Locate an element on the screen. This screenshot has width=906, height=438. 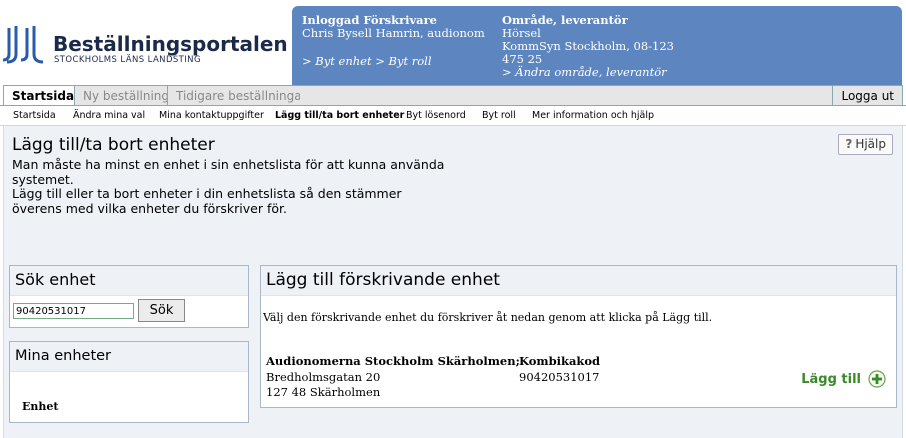
logo-title: Beställningsportalen is located at coordinates (170, 44).